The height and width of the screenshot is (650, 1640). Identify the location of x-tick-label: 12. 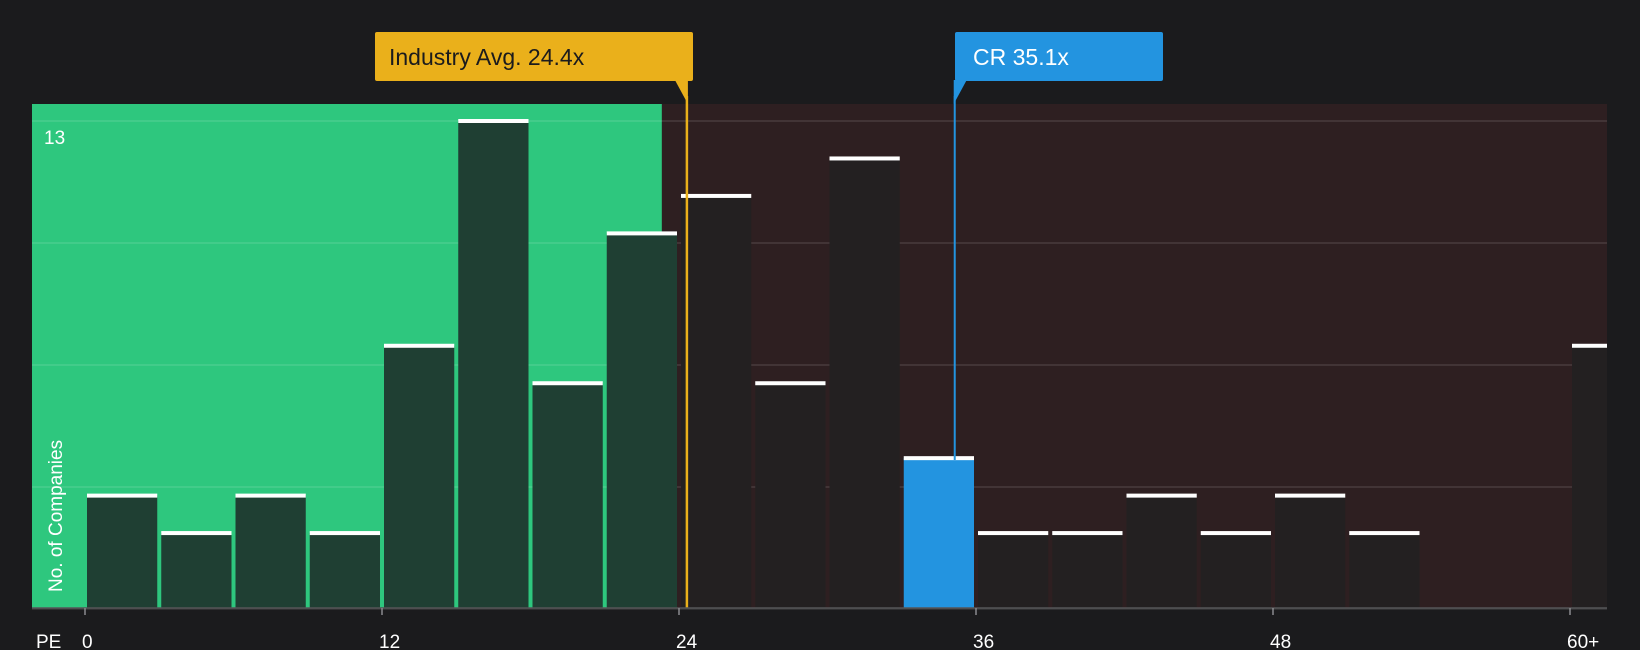
(389, 641).